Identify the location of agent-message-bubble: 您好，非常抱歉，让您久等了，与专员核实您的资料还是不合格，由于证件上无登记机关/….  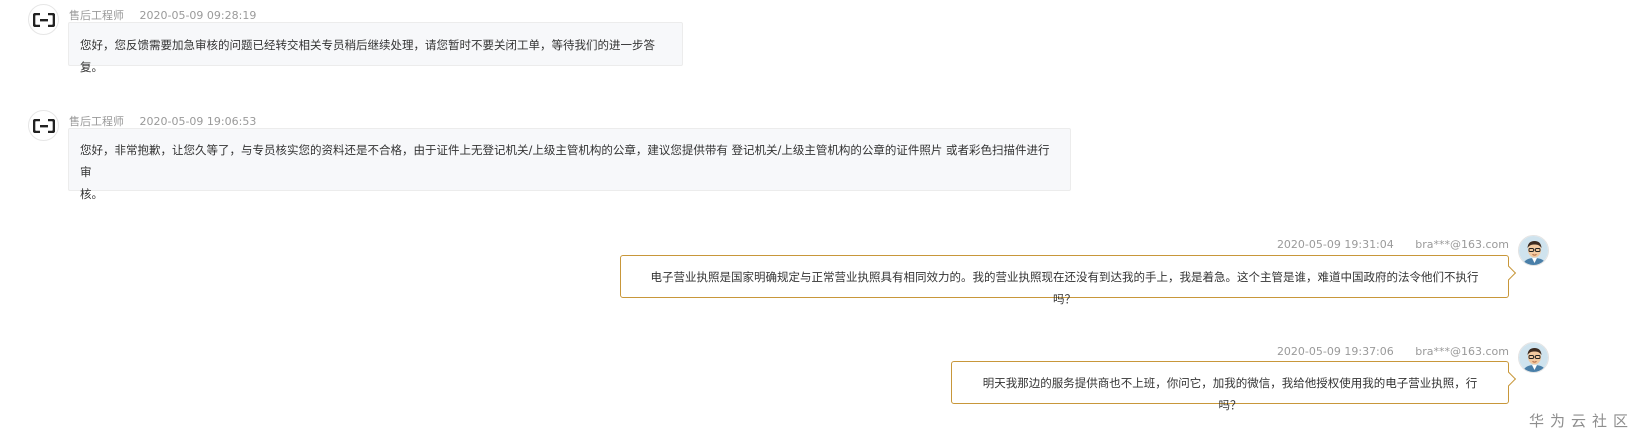
(569, 164).